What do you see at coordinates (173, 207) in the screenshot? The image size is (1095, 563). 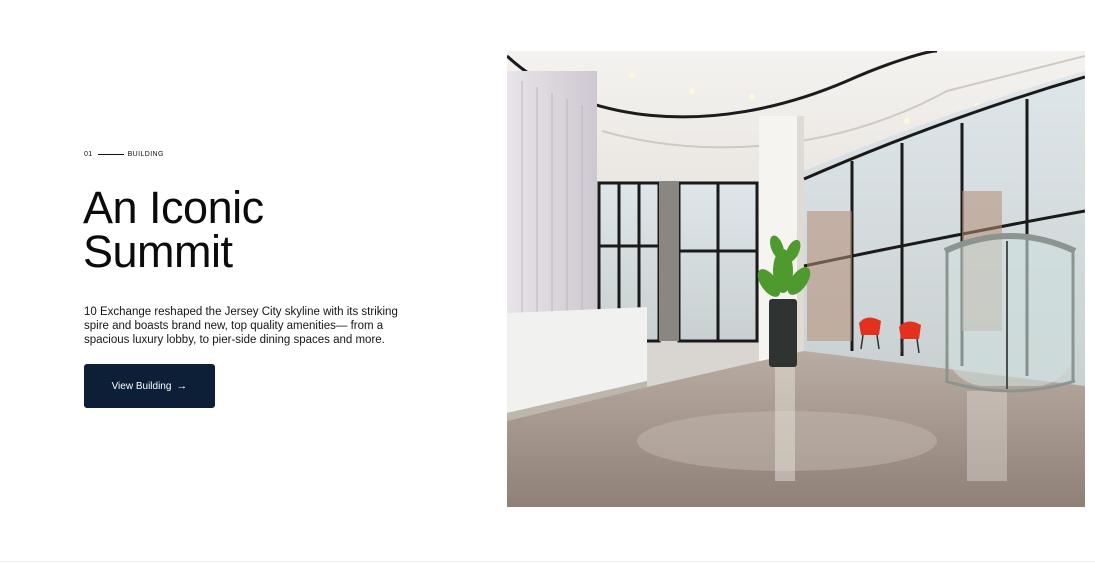 I see `title-line-1: An Iconic` at bounding box center [173, 207].